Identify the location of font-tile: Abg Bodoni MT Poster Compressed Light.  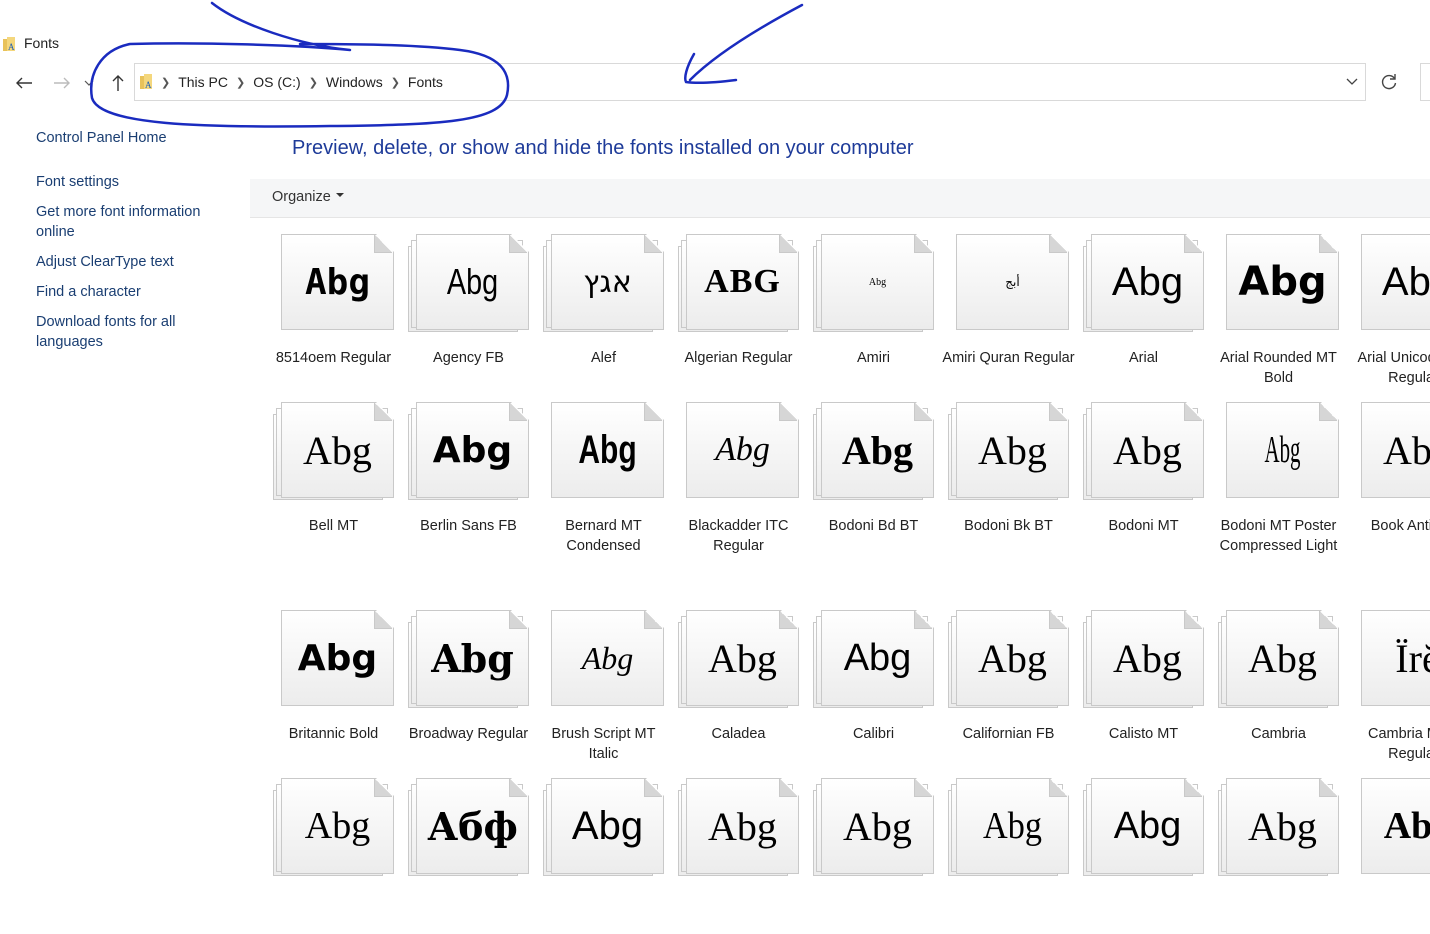
(1278, 478).